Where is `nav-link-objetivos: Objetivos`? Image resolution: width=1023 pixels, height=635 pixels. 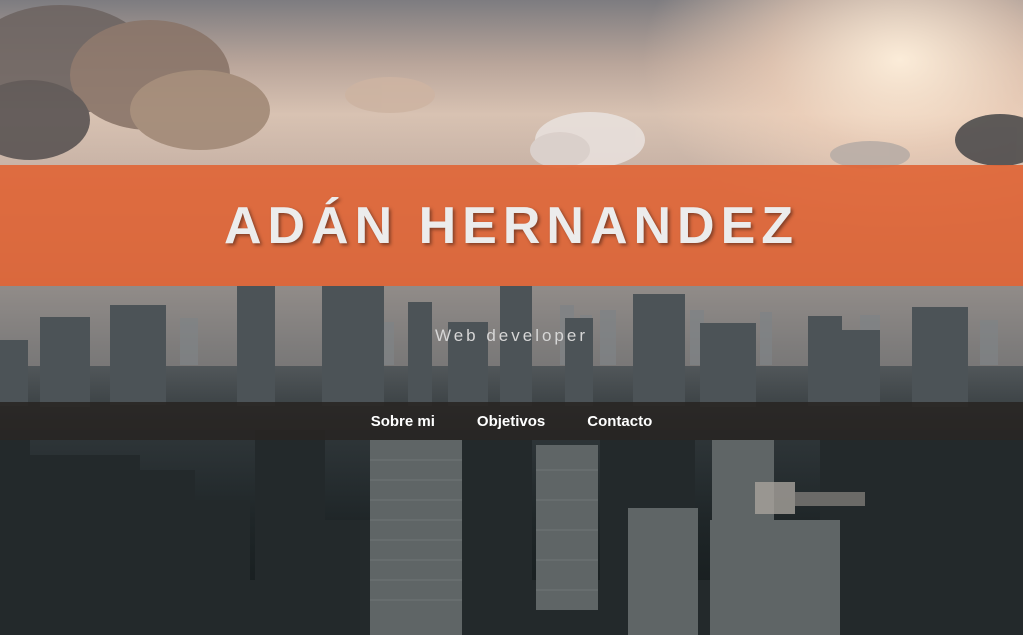 nav-link-objetivos: Objetivos is located at coordinates (511, 421).